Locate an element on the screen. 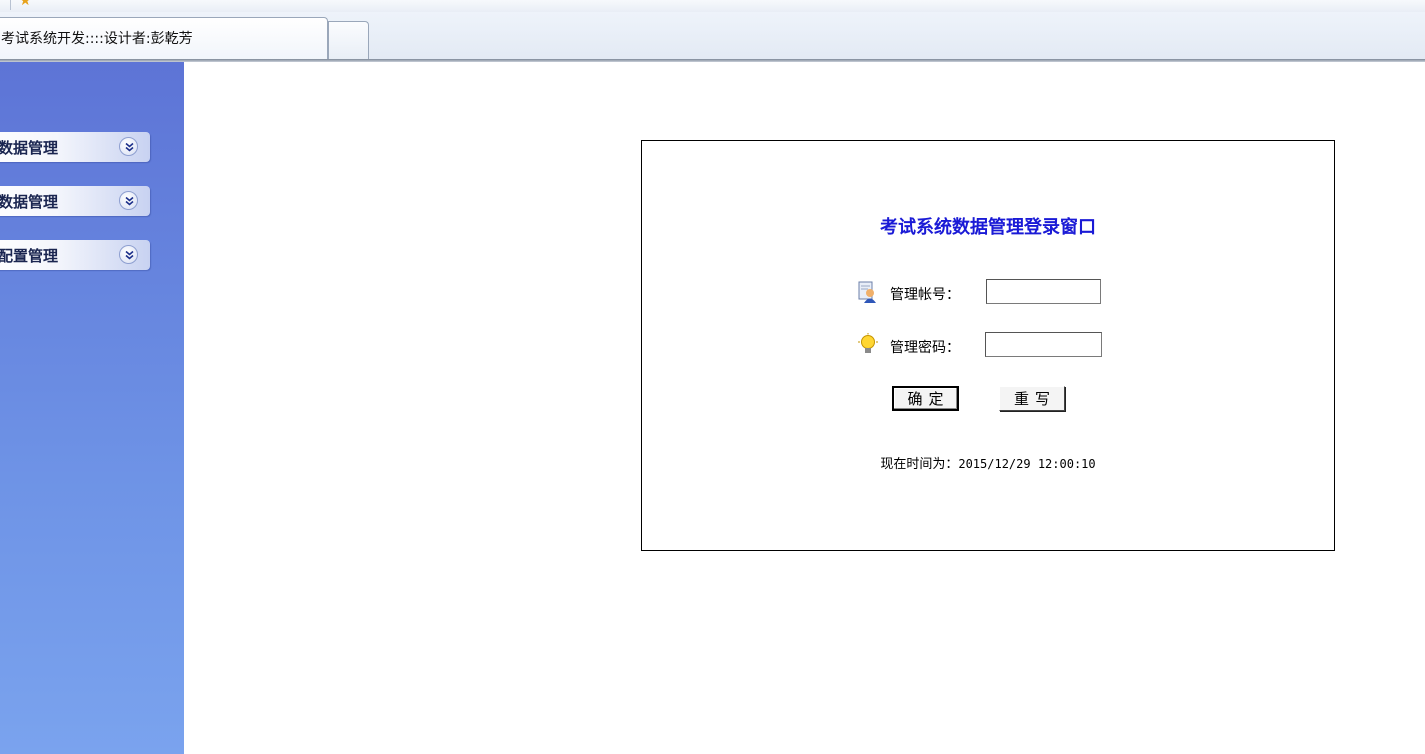 This screenshot has width=1425, height=754. favorites-star-icon: ★ is located at coordinates (25, 4).